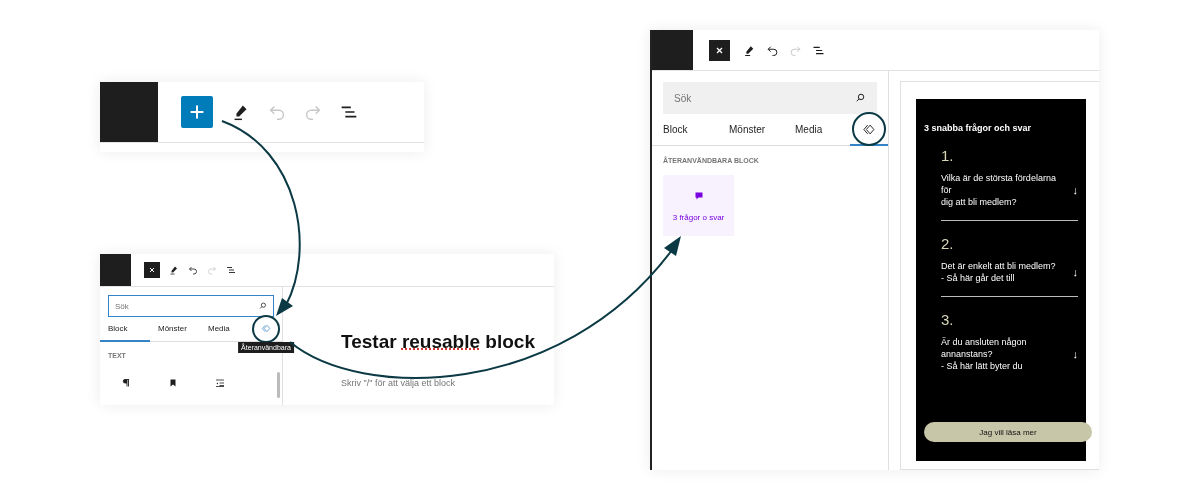 The image size is (1190, 500). Describe the element at coordinates (278, 385) in the screenshot. I see `scrollbar` at that location.